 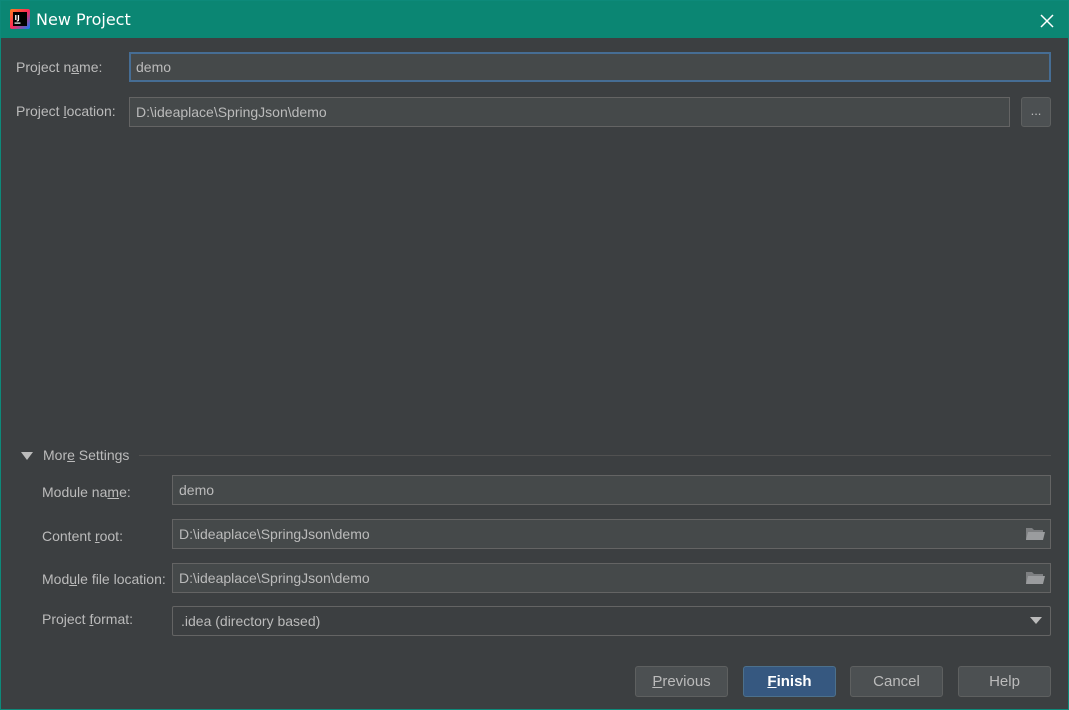 I want to click on module-file-location-label: Module file location:, so click(x=104, y=579).